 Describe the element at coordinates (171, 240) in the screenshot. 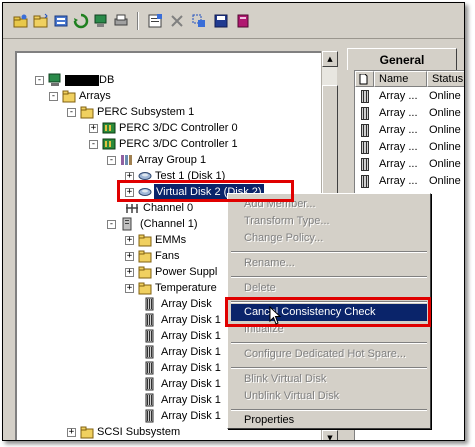

I see `tree-node-label: EMMs` at that location.